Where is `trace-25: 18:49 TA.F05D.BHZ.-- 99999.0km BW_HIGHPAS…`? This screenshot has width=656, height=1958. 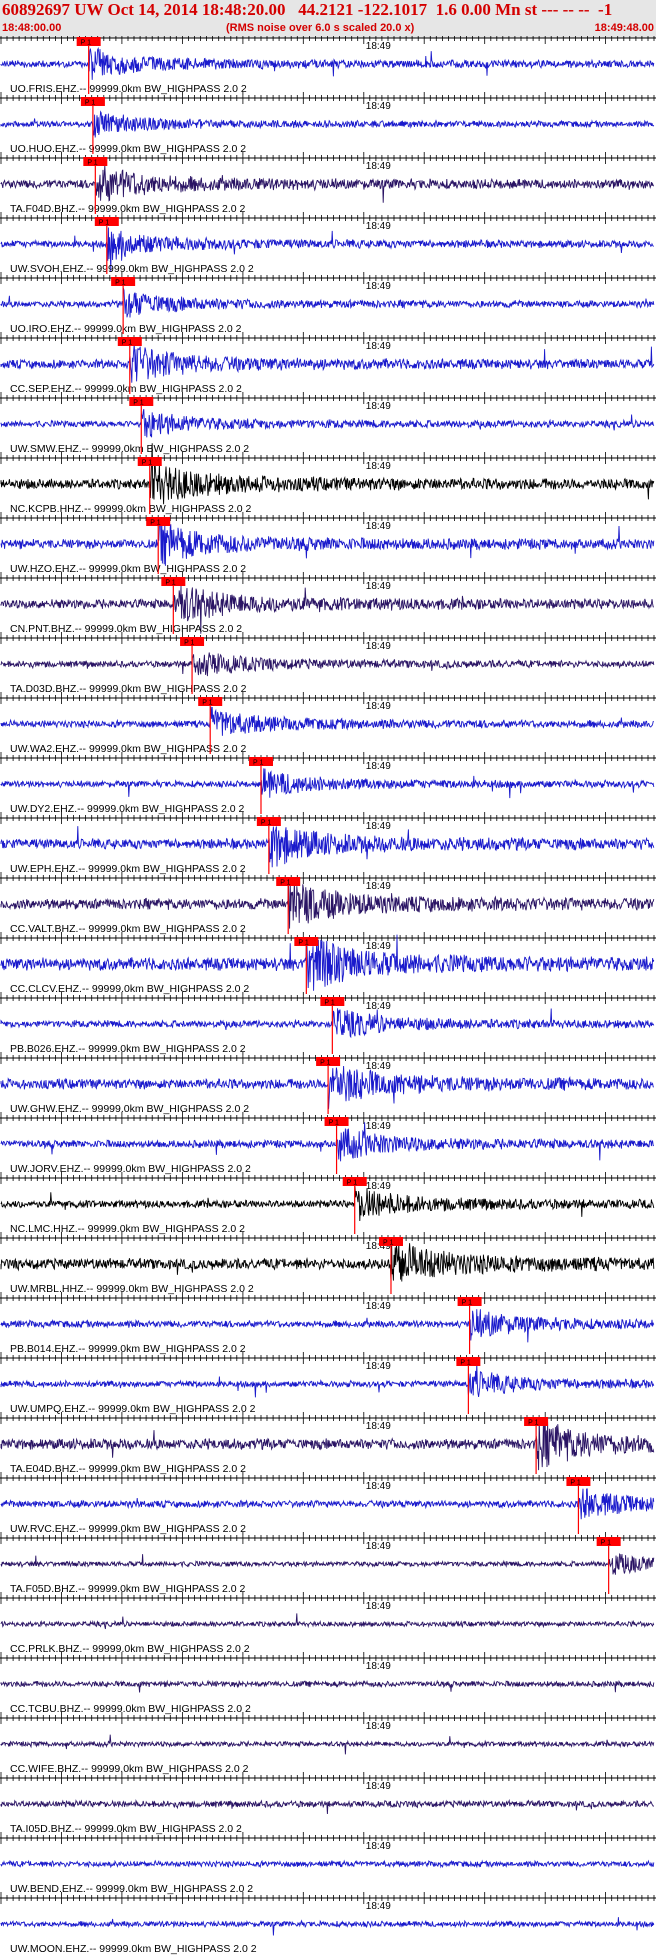 trace-25: 18:49 TA.F05D.BHZ.-- 99999.0km BW_HIGHPAS… is located at coordinates (328, 1563).